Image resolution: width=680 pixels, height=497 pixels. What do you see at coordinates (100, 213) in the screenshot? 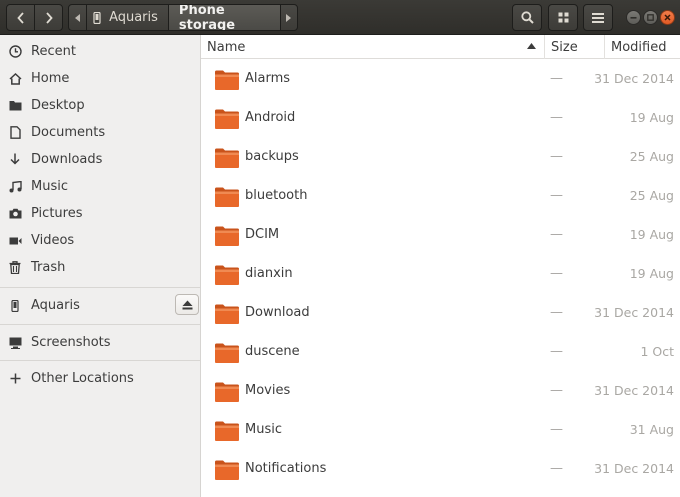
I see `sidebar-item-pictures: Pictures` at bounding box center [100, 213].